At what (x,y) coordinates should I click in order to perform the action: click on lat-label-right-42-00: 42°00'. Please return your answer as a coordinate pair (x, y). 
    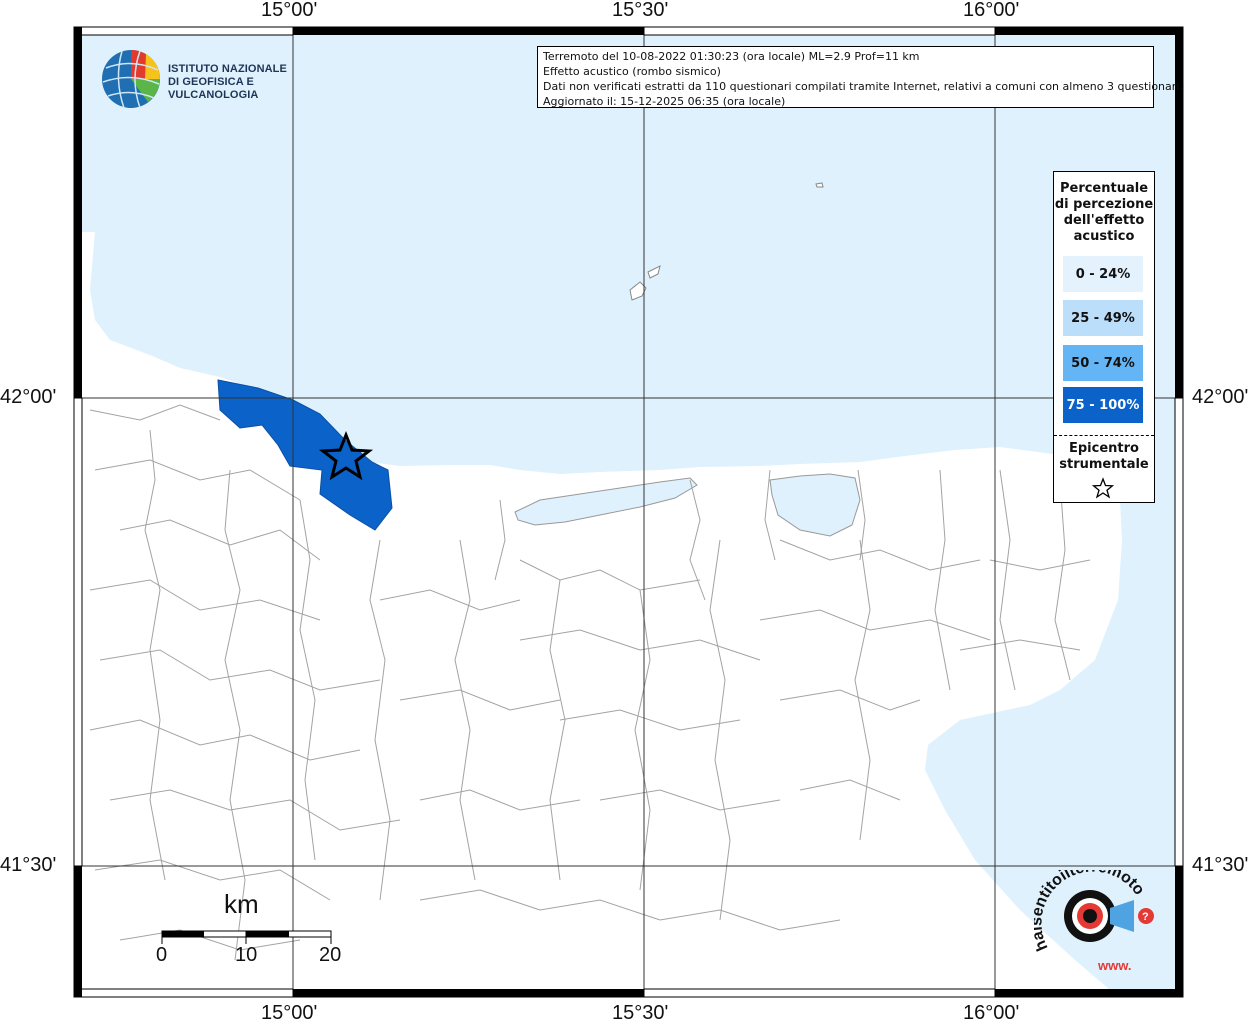
    Looking at the image, I should click on (1220, 397).